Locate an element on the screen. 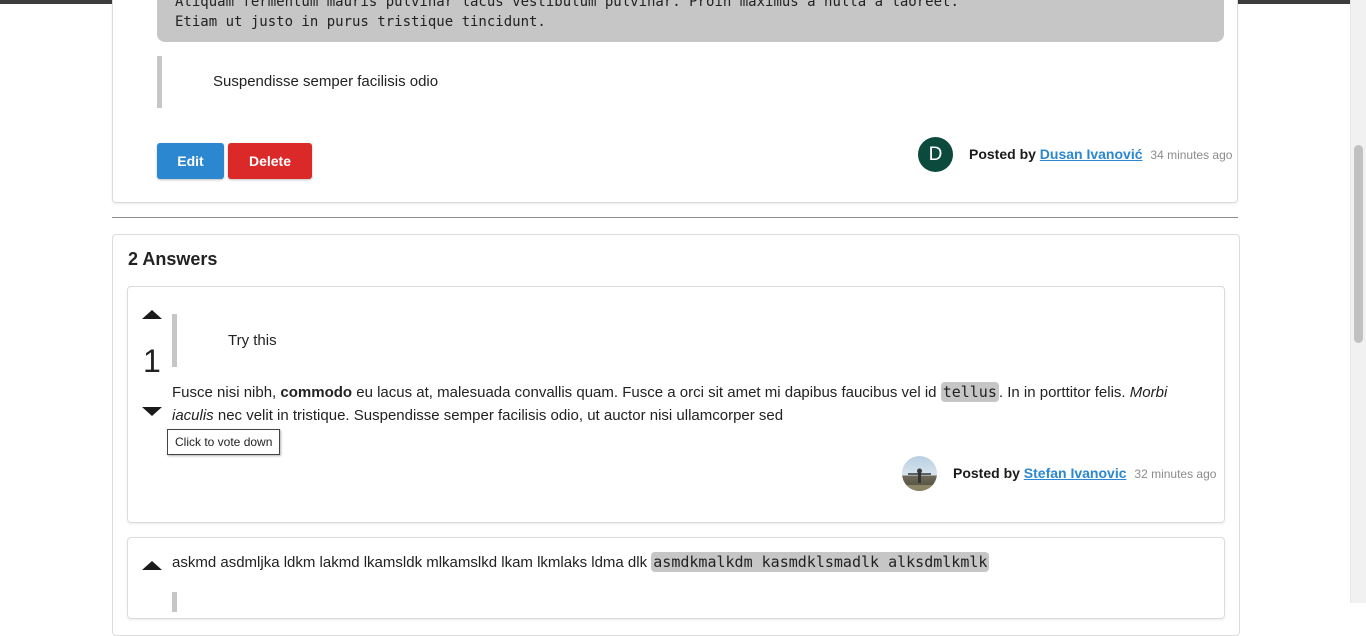 This screenshot has width=1366, height=636. answers-title: 2 Answers is located at coordinates (173, 259).